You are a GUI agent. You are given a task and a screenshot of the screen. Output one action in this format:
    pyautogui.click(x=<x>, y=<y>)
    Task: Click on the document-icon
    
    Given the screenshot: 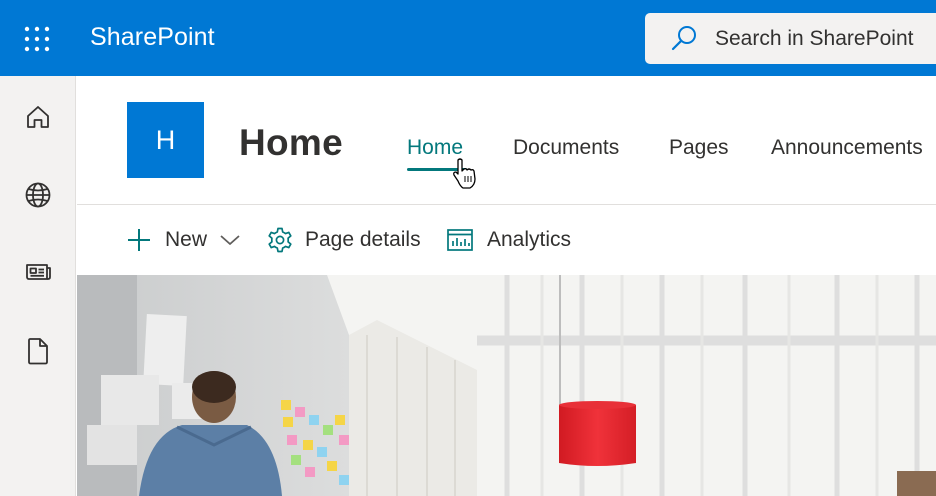 What is the action you would take?
    pyautogui.click(x=38, y=351)
    